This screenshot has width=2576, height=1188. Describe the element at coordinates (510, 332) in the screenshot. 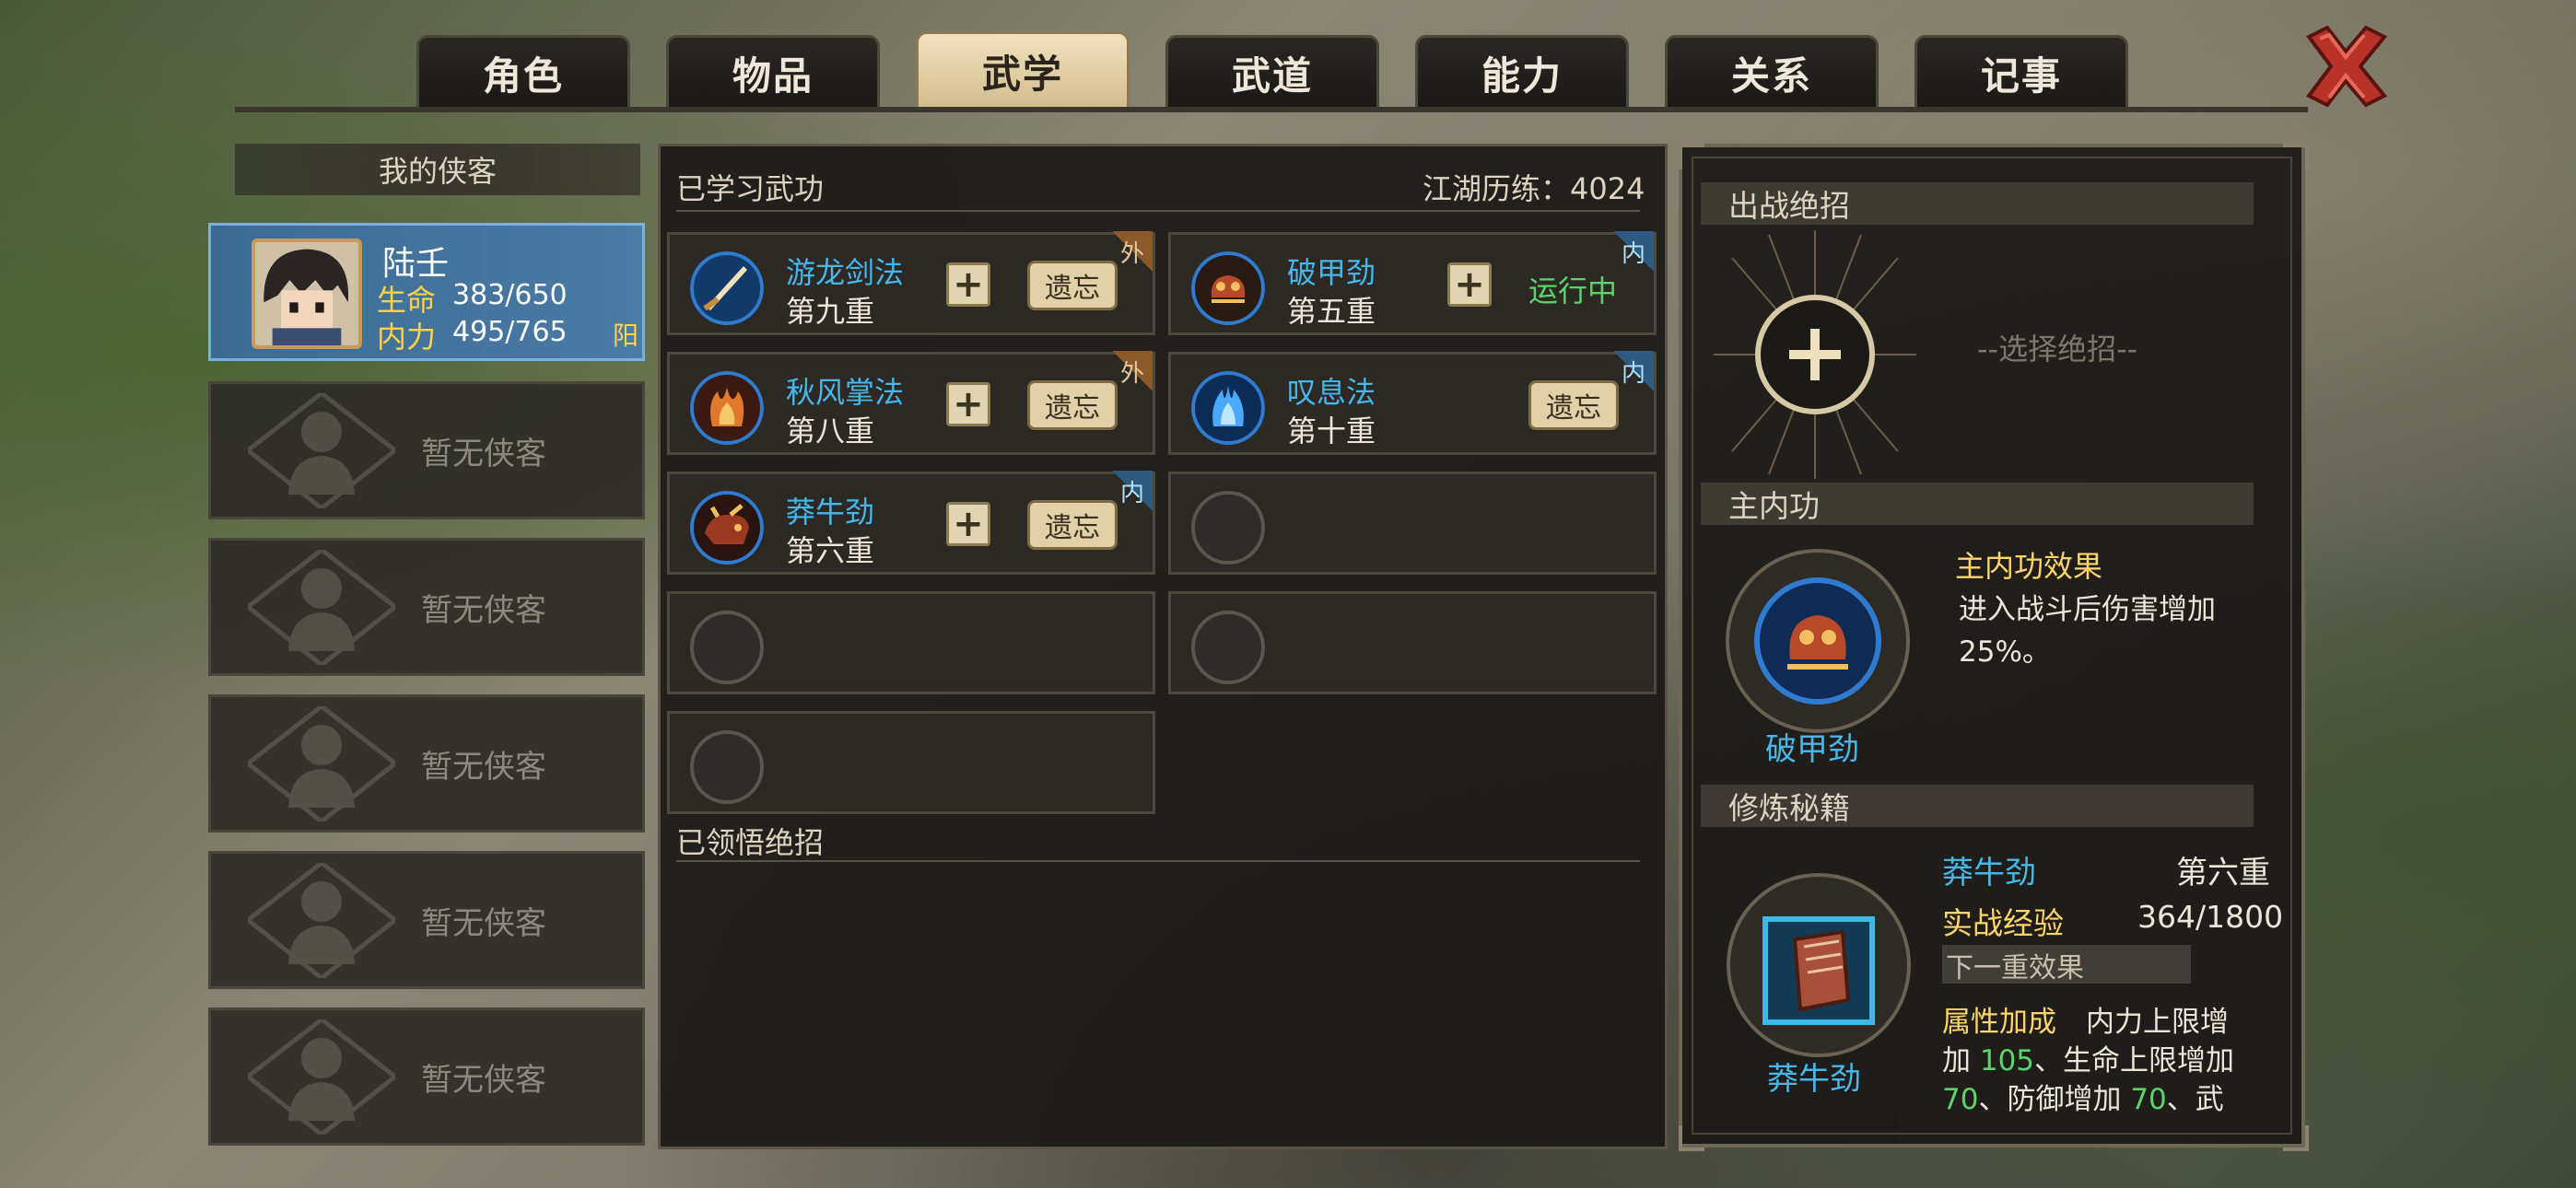

I see `mp-value: 495/765` at that location.